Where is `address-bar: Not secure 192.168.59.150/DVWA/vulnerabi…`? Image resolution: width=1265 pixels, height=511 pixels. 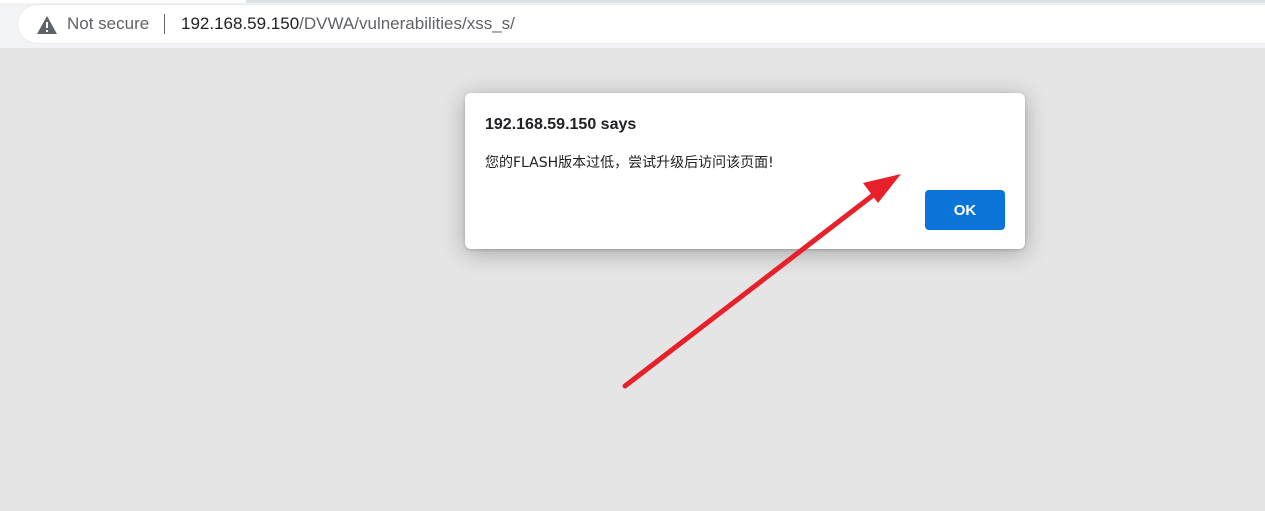
address-bar: Not secure 192.168.59.150/DVWA/vulnerabi… is located at coordinates (641, 24).